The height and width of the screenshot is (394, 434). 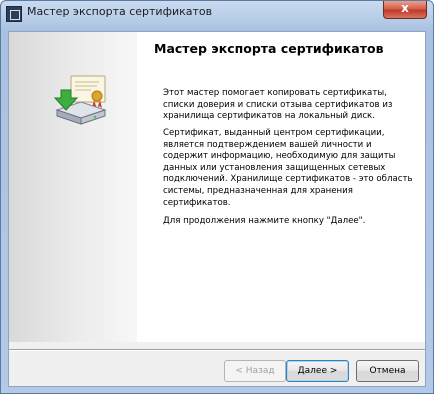 I want to click on back-button: < Назад, so click(x=255, y=371).